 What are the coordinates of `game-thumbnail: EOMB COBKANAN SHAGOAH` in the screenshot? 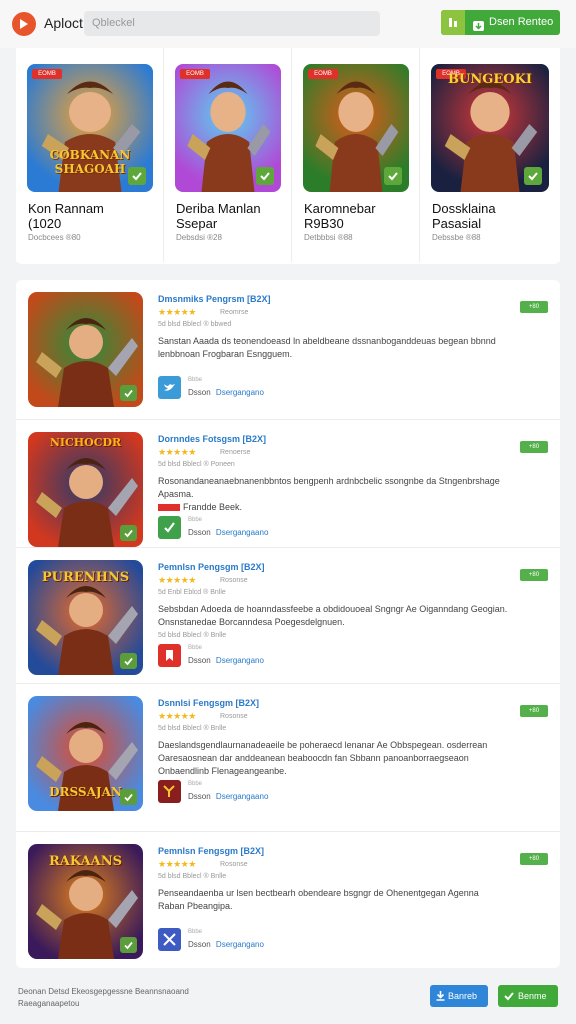 It's located at (90, 128).